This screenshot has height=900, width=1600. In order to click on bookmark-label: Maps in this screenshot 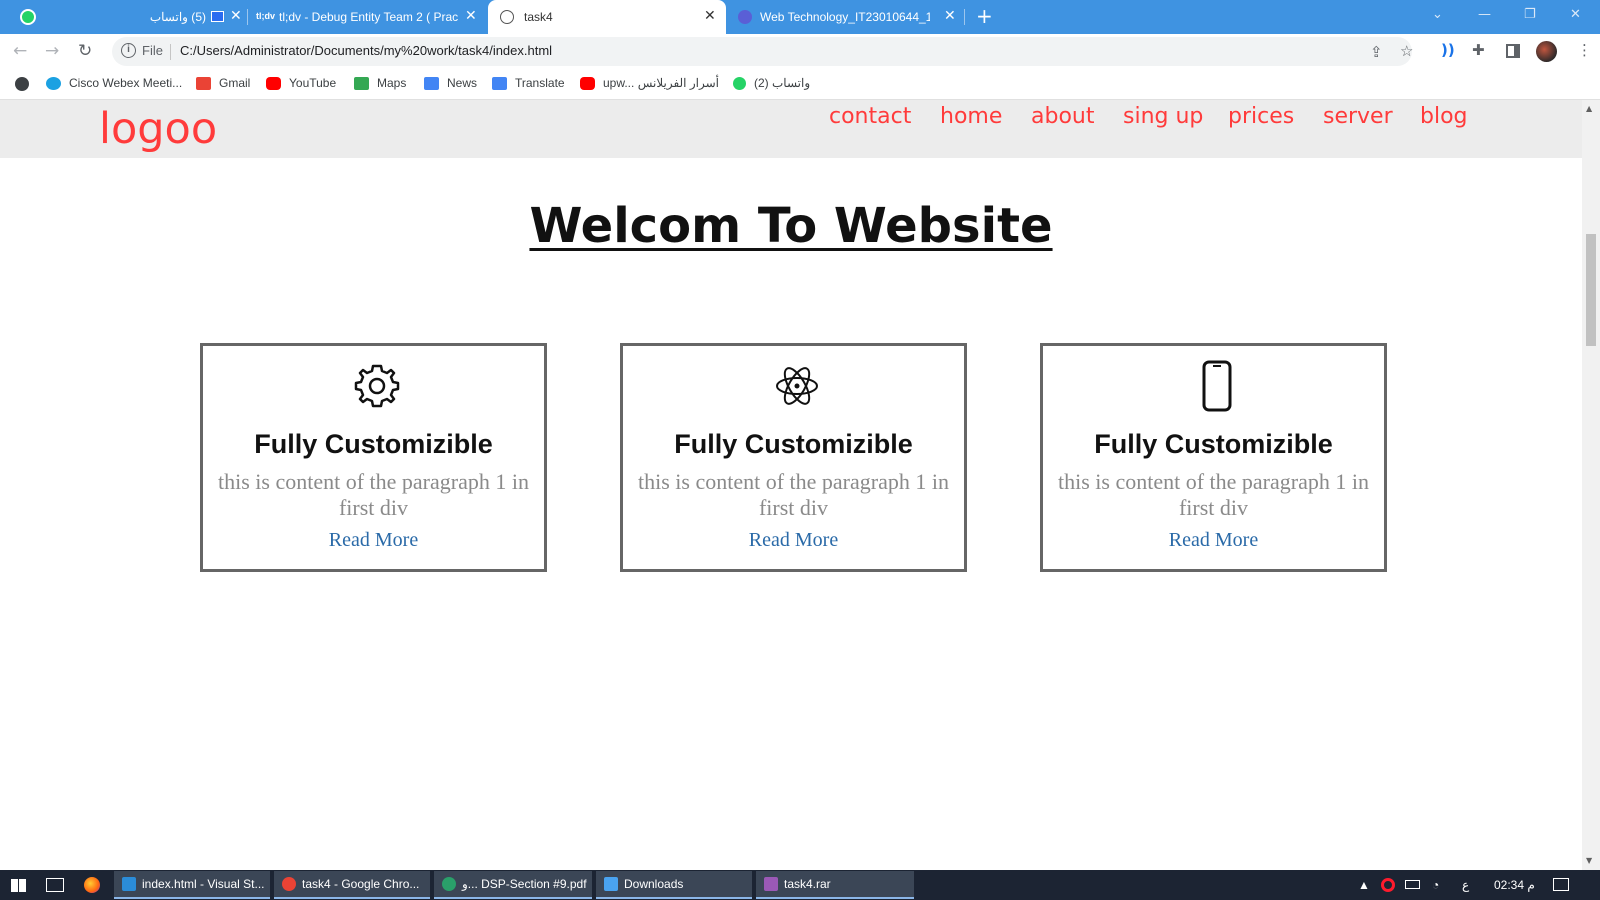, I will do `click(392, 83)`.